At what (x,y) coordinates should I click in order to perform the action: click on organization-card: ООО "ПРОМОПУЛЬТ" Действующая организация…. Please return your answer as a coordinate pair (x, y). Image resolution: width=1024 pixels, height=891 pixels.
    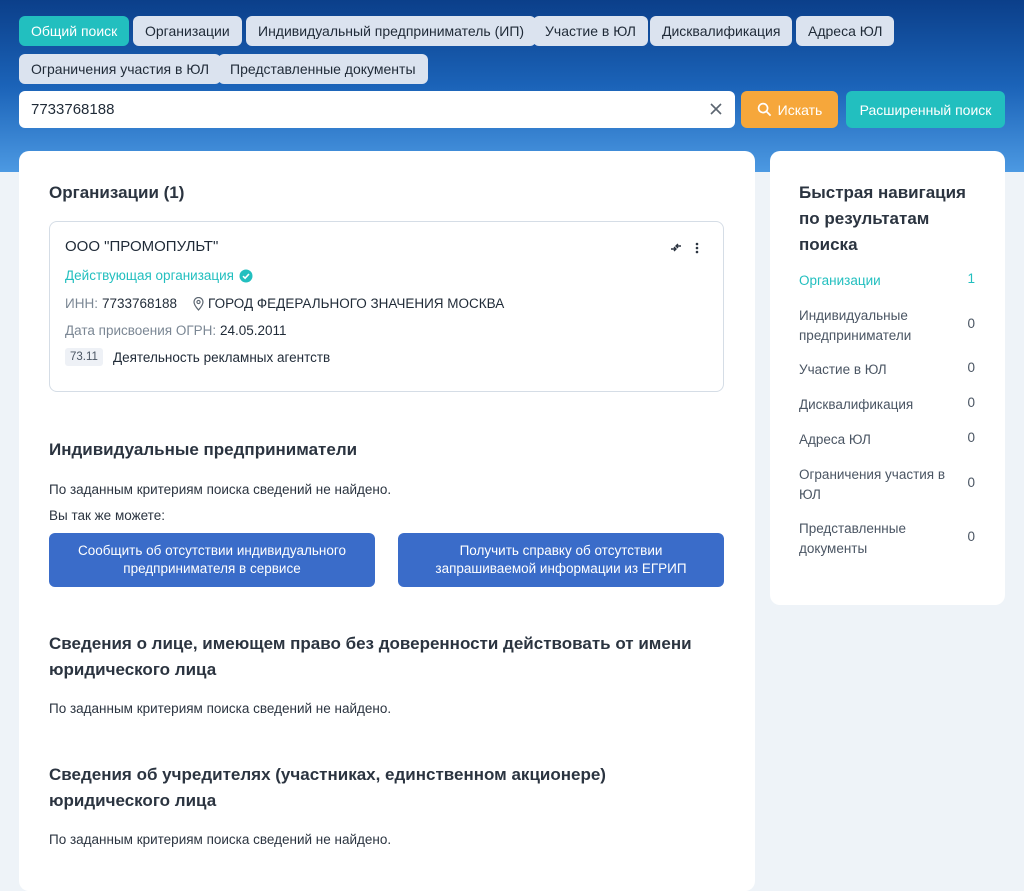
    Looking at the image, I should click on (386, 306).